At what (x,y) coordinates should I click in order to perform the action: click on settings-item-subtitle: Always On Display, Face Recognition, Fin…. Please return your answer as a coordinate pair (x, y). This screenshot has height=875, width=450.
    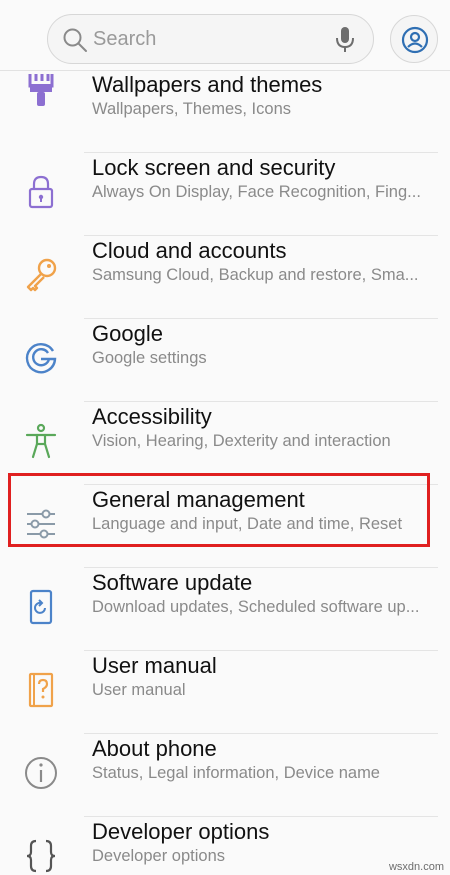
    Looking at the image, I should click on (256, 192).